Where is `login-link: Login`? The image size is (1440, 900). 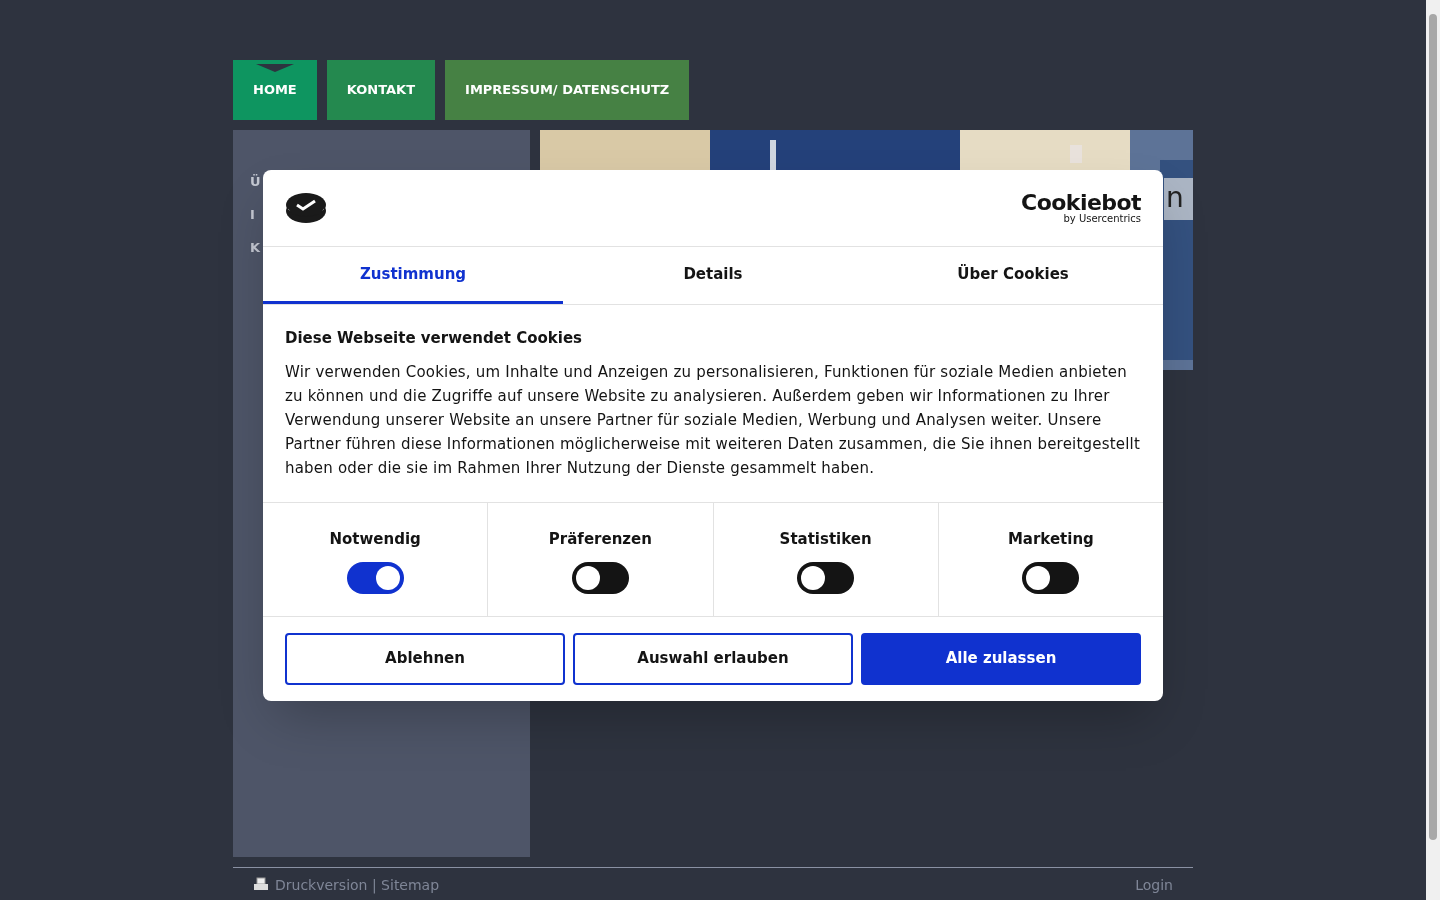
login-link: Login is located at coordinates (1154, 885).